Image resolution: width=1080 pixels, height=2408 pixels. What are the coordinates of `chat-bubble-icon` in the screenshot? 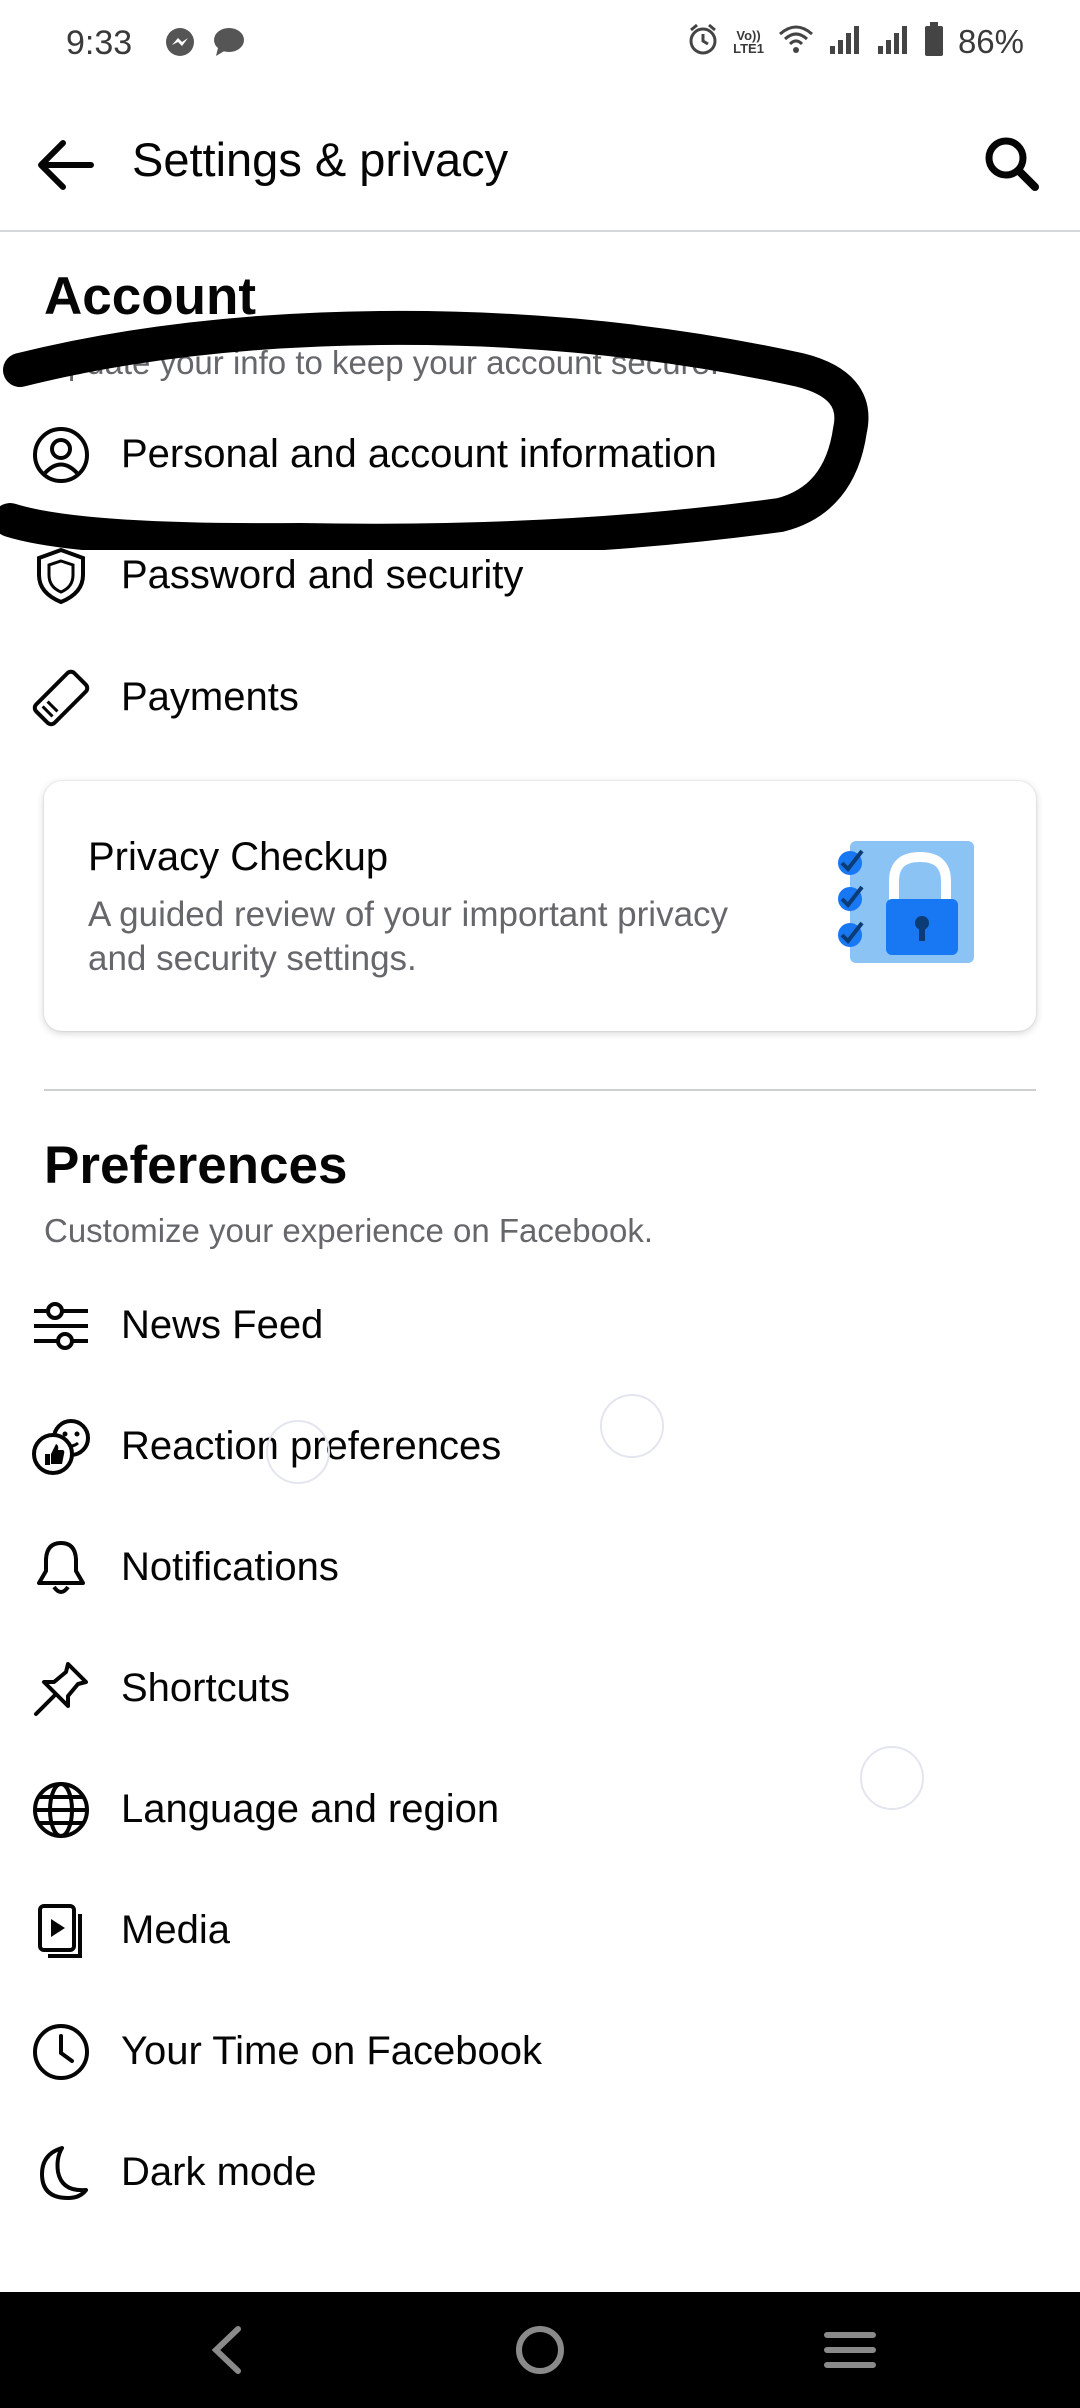 It's located at (229, 44).